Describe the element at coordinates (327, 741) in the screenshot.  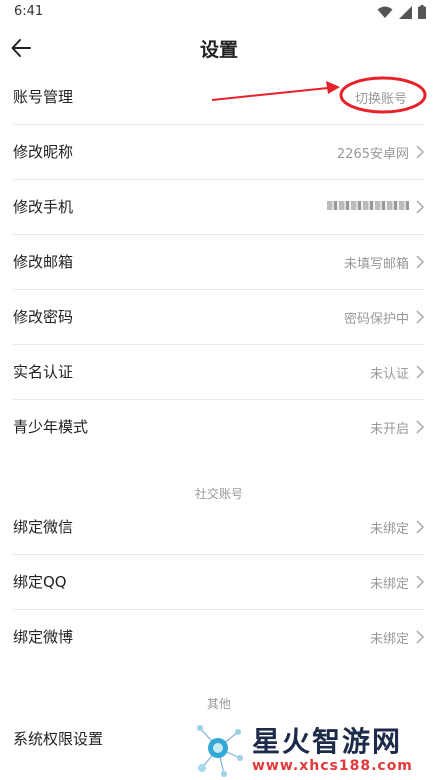
I see `watermark-brand: 星火智游网` at that location.